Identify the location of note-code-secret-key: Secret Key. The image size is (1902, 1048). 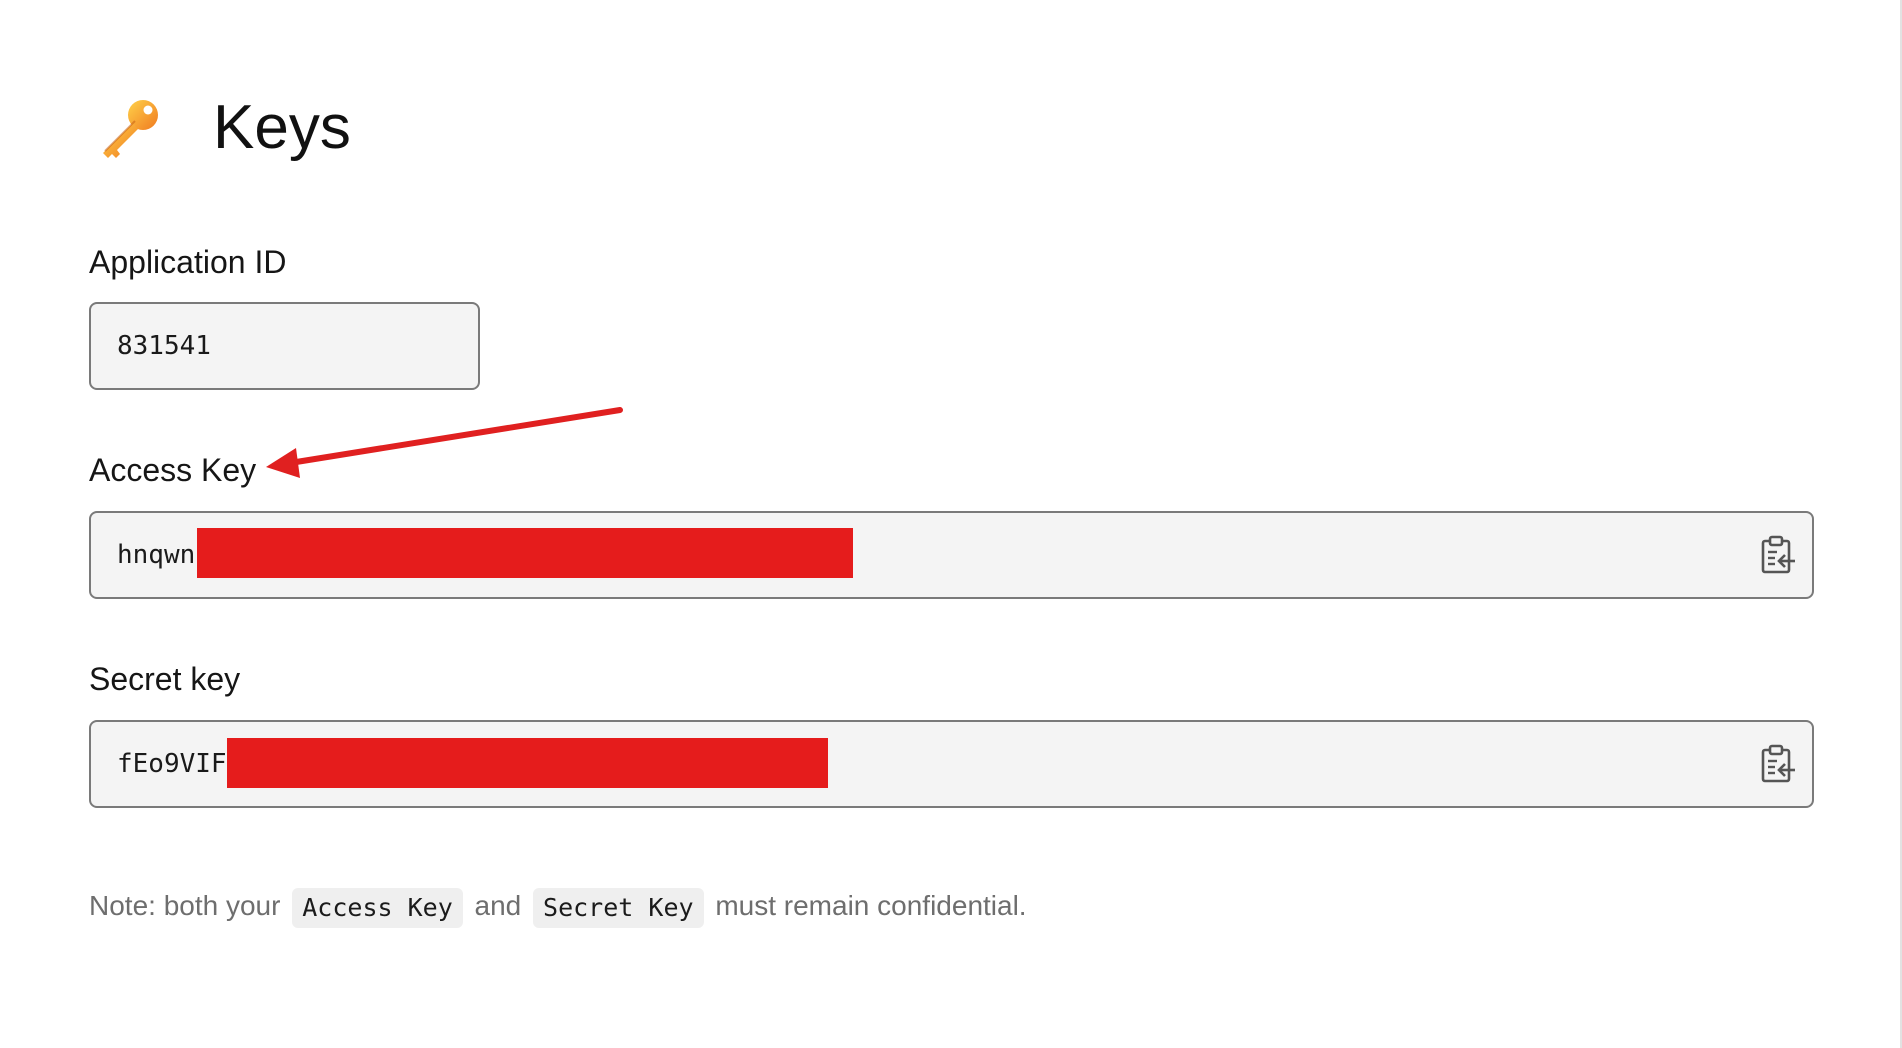
(618, 907).